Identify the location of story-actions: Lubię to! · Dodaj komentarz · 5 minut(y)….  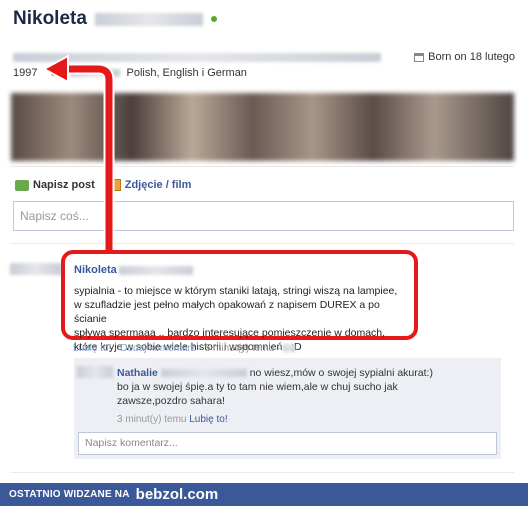
(184, 349).